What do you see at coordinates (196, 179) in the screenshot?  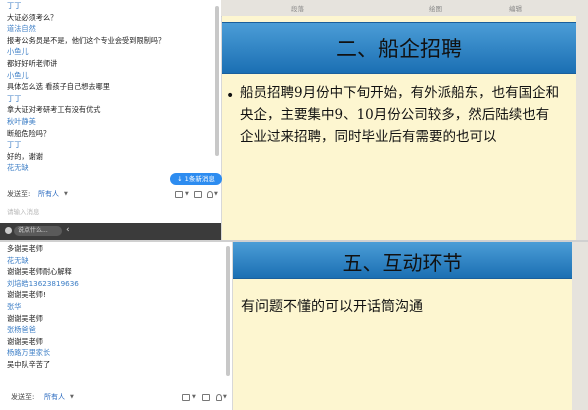 I see `new-message-button: ↓ 1条新消息` at bounding box center [196, 179].